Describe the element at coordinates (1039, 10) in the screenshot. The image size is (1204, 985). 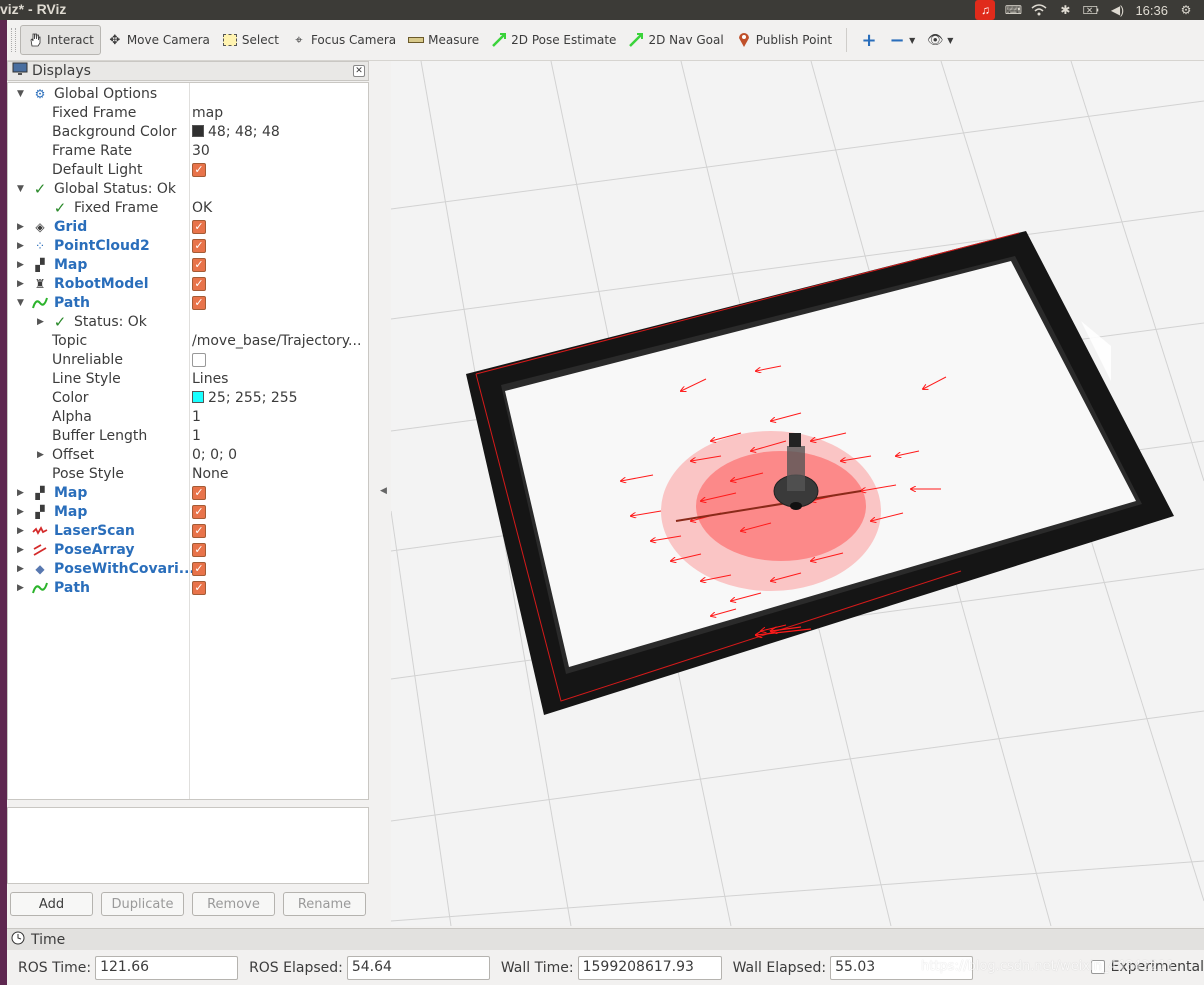
I see `wifi-icon` at that location.